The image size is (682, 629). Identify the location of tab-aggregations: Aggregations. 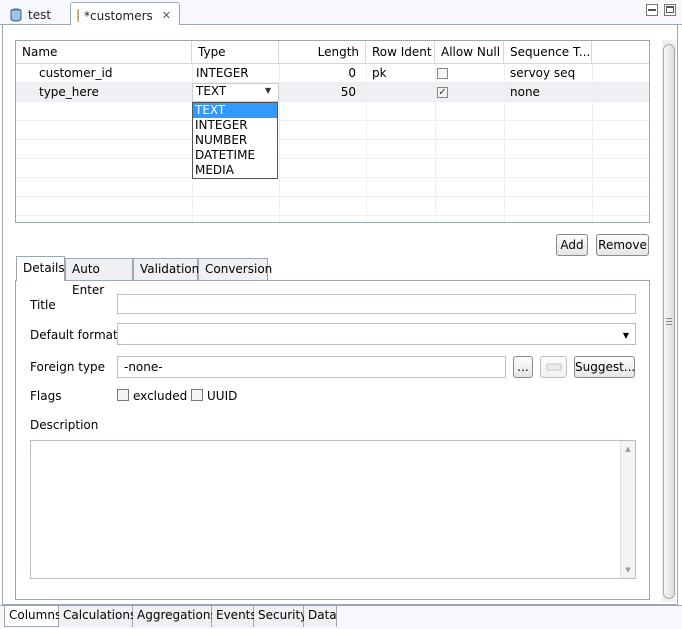
(175, 616).